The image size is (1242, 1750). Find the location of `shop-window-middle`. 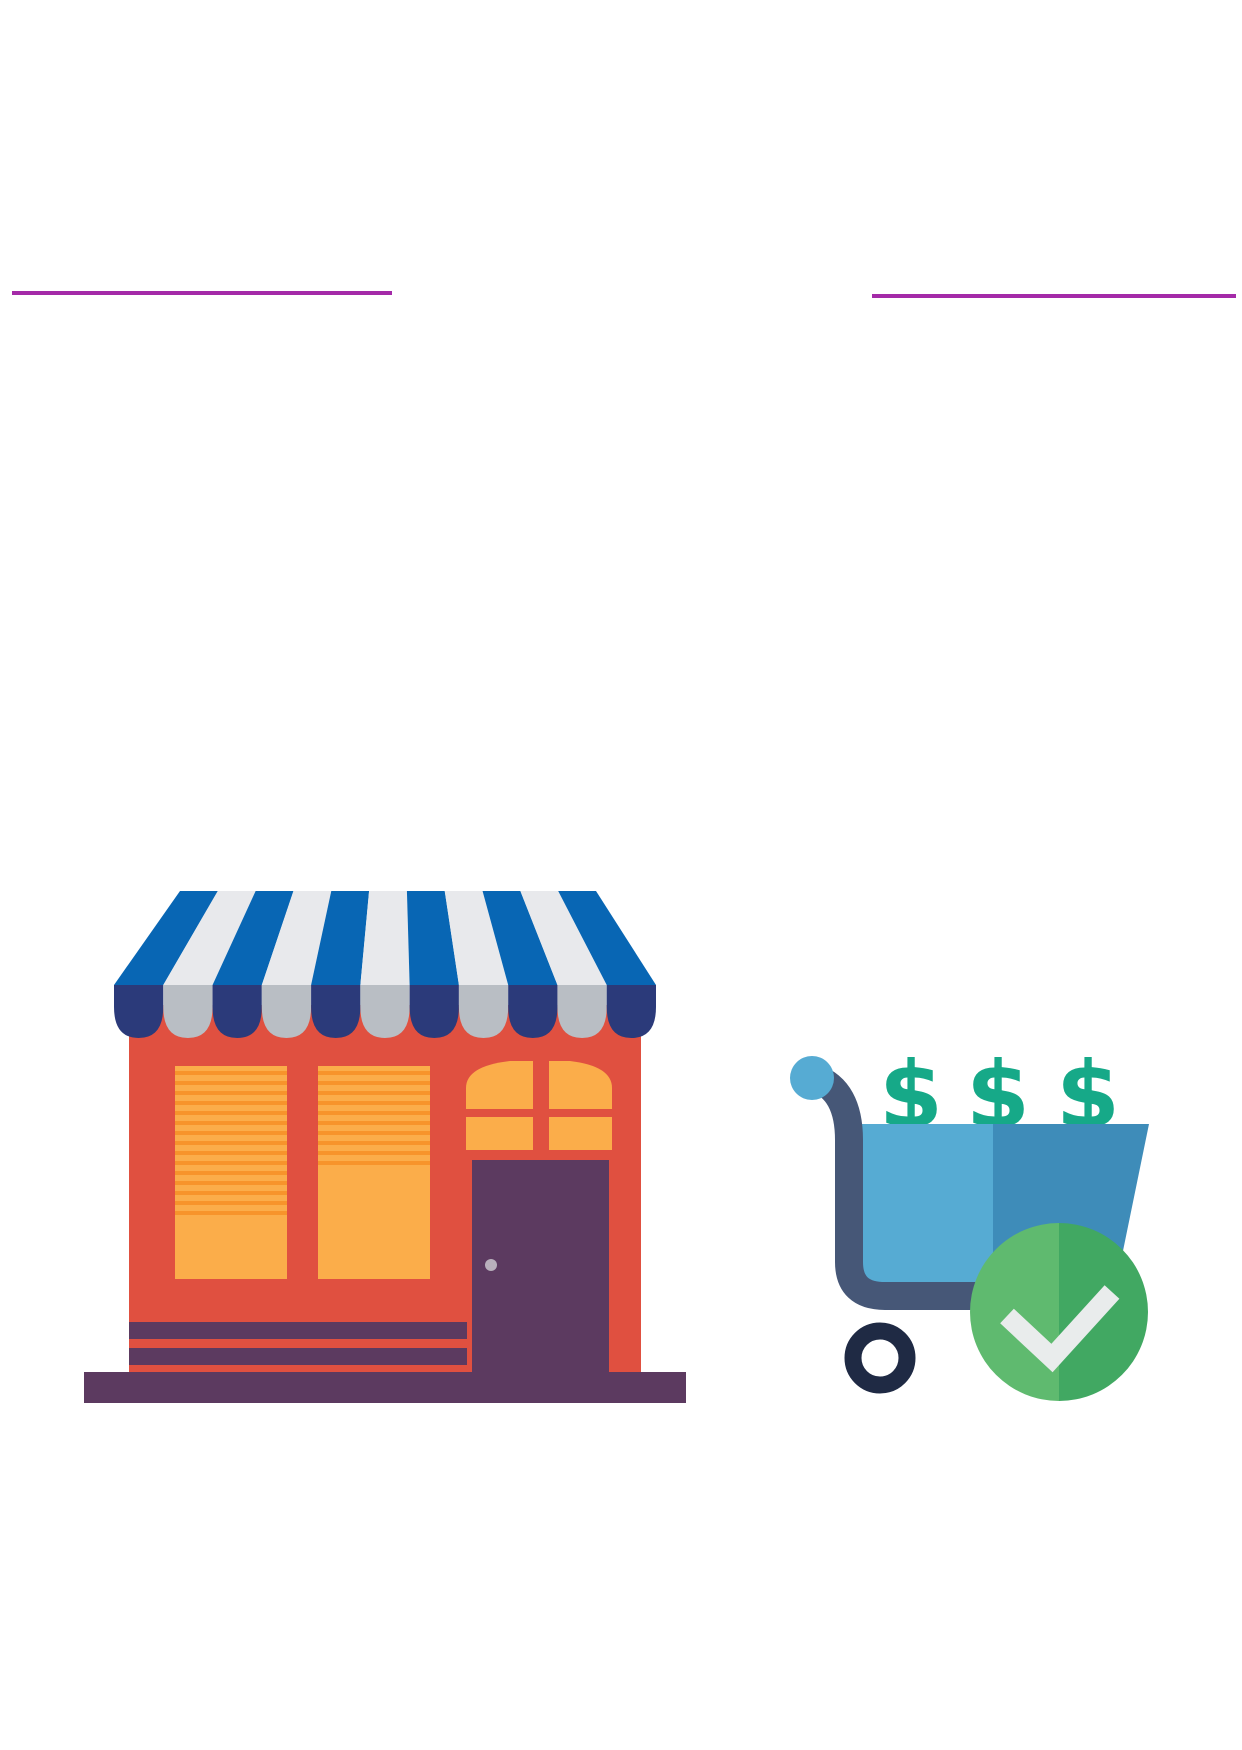

shop-window-middle is located at coordinates (374, 1172).